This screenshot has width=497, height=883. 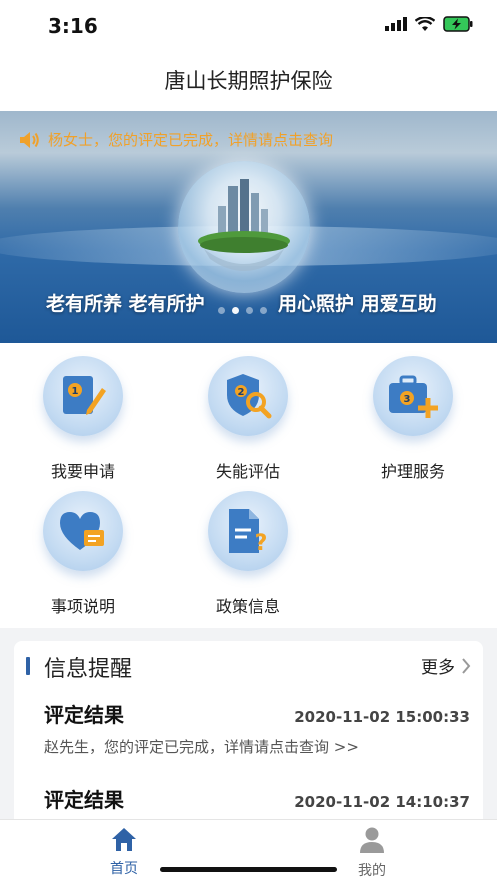 What do you see at coordinates (248, 851) in the screenshot?
I see `tab-bar: 首页 我的` at bounding box center [248, 851].